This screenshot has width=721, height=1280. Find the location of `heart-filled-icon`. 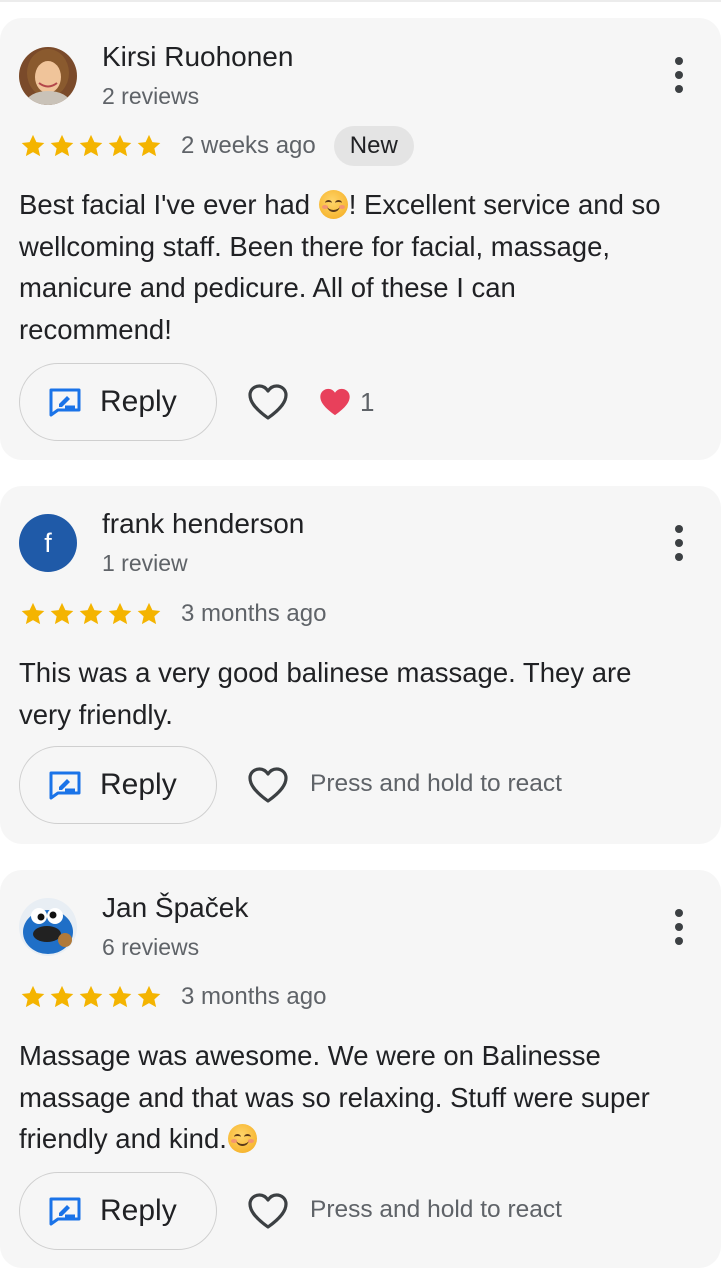

heart-filled-icon is located at coordinates (335, 402).